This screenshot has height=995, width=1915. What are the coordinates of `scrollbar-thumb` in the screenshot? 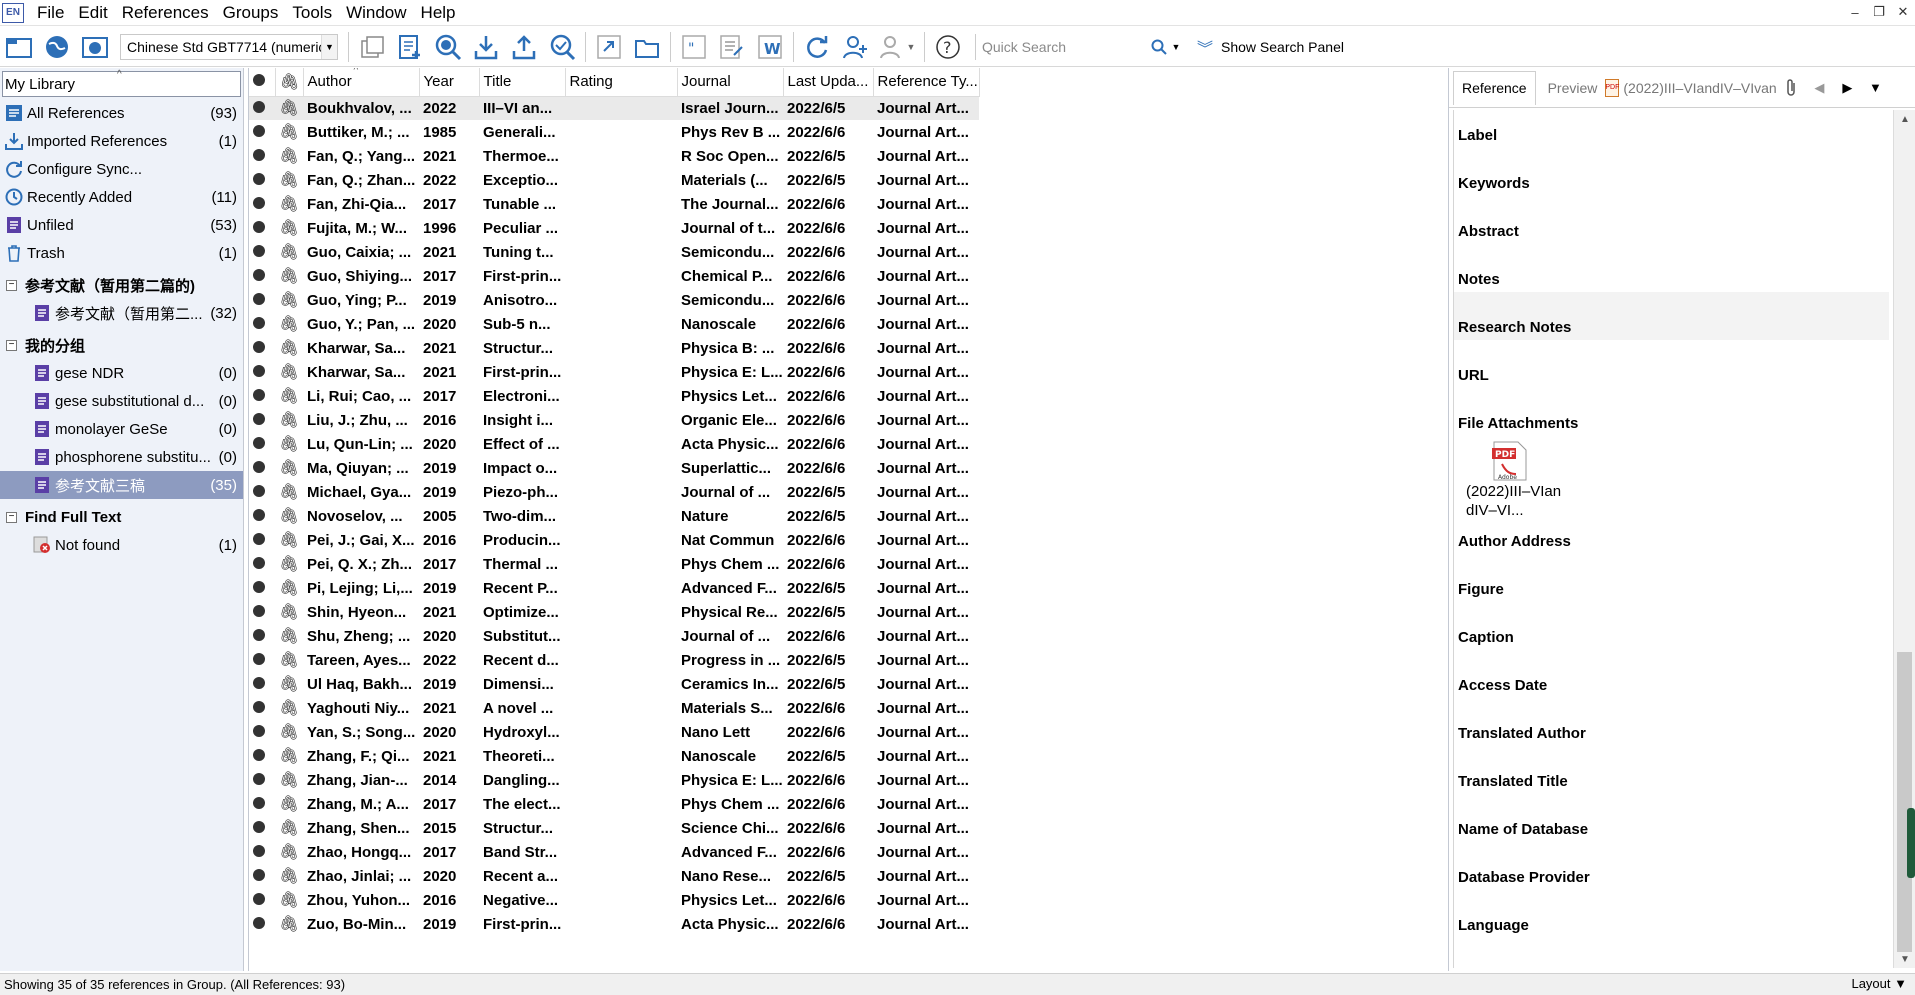 It's located at (1904, 802).